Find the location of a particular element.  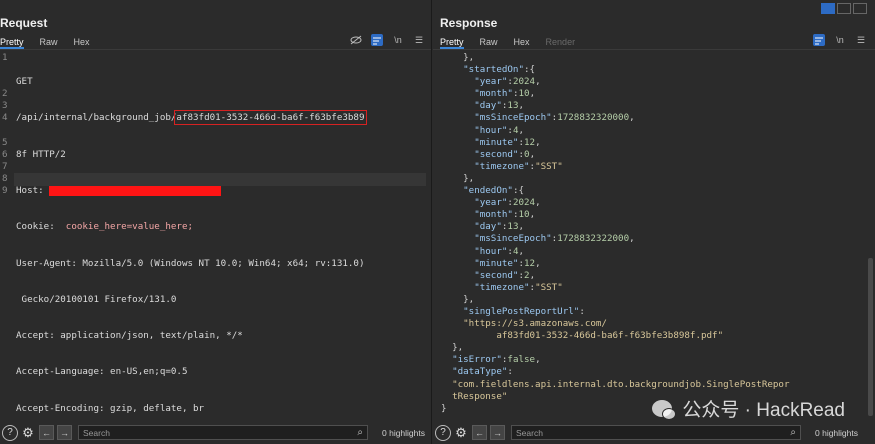

json-token: "endedOn" is located at coordinates (488, 191).